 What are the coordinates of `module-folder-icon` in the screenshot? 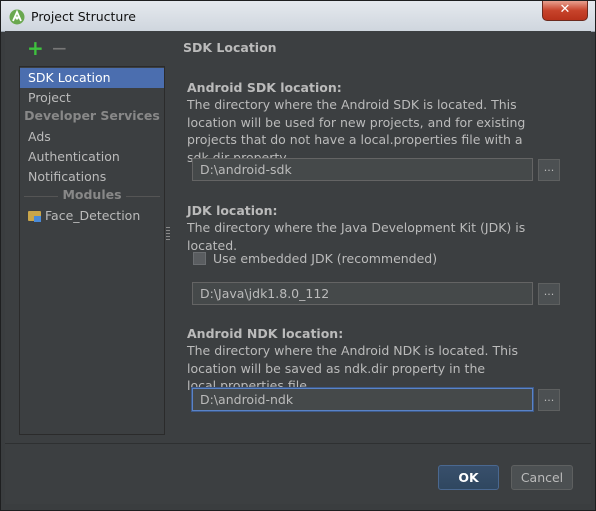 It's located at (34, 216).